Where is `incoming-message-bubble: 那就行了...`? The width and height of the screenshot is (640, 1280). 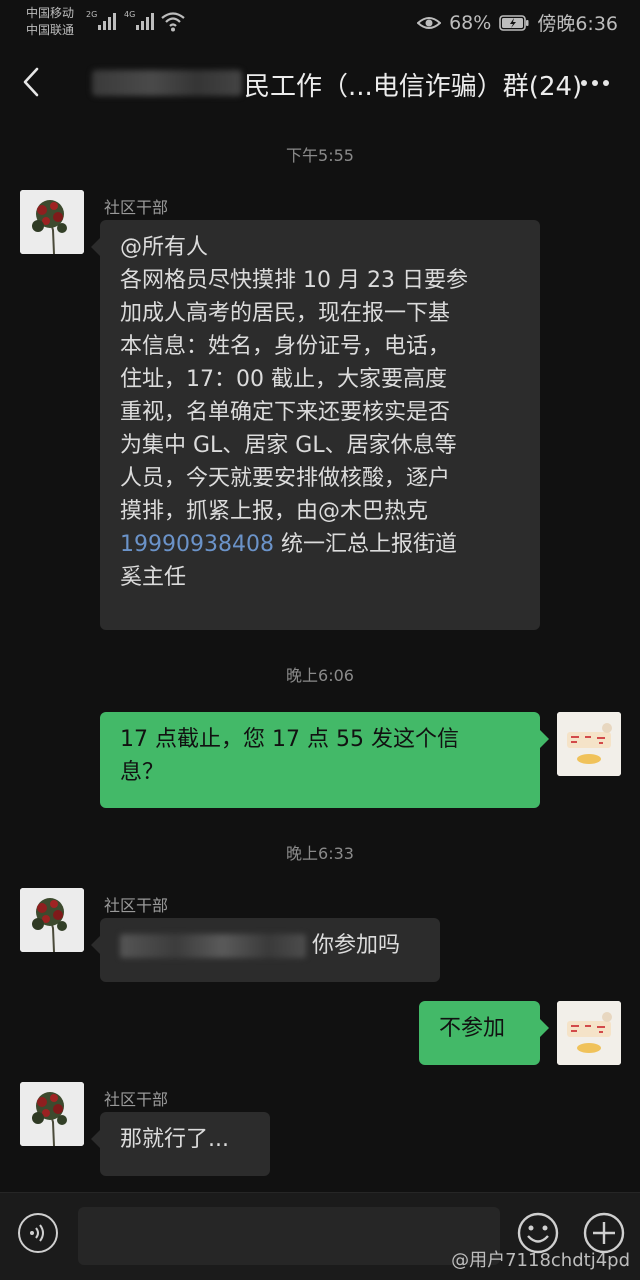 incoming-message-bubble: 那就行了... is located at coordinates (180, 1144).